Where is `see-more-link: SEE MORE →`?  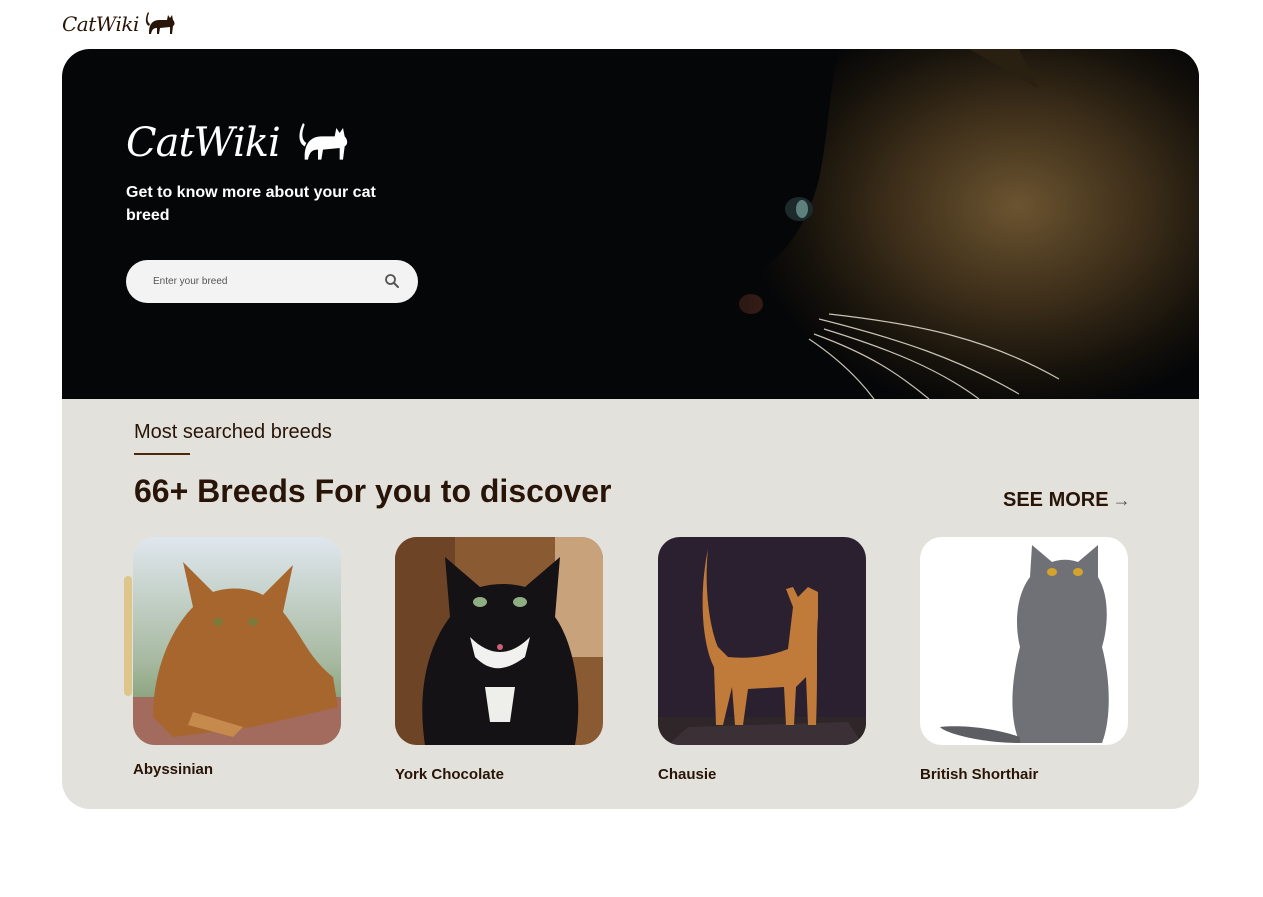 see-more-link: SEE MORE → is located at coordinates (1067, 500).